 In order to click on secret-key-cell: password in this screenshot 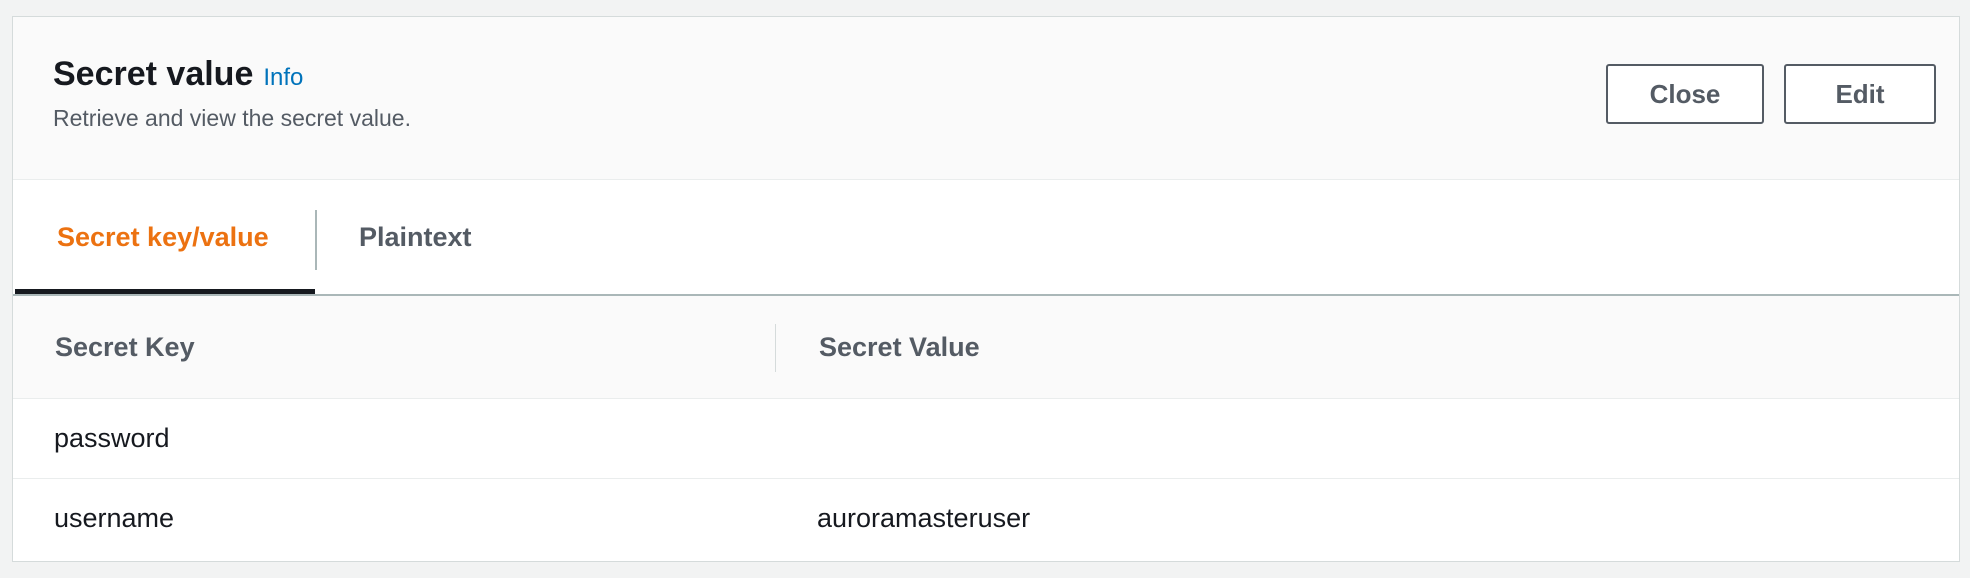, I will do `click(112, 438)`.